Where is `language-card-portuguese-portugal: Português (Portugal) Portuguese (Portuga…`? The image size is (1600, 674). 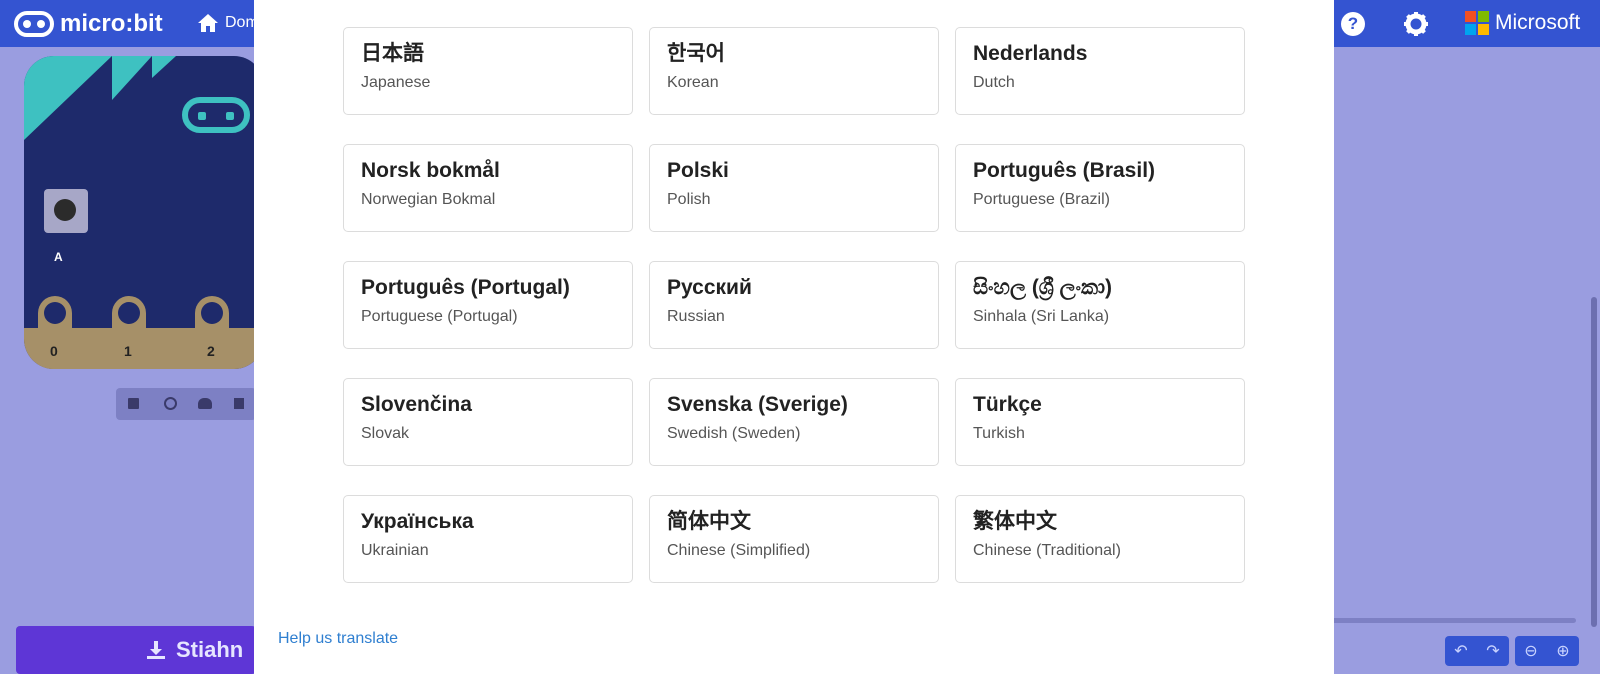
language-card-portuguese-portugal: Português (Portugal) Portuguese (Portuga… is located at coordinates (488, 305).